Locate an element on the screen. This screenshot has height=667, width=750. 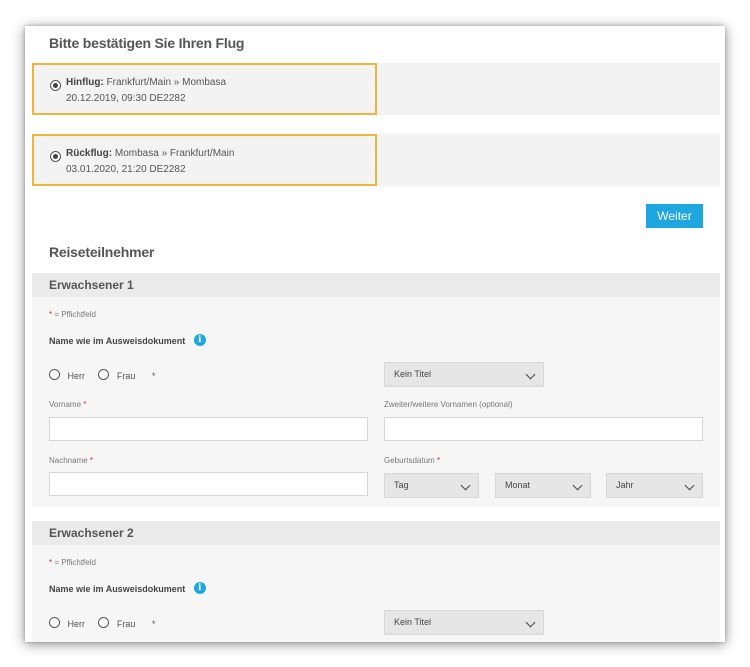
return-flight-summary: Rückflug: Mombasa » Frankfurt/Main is located at coordinates (150, 153).